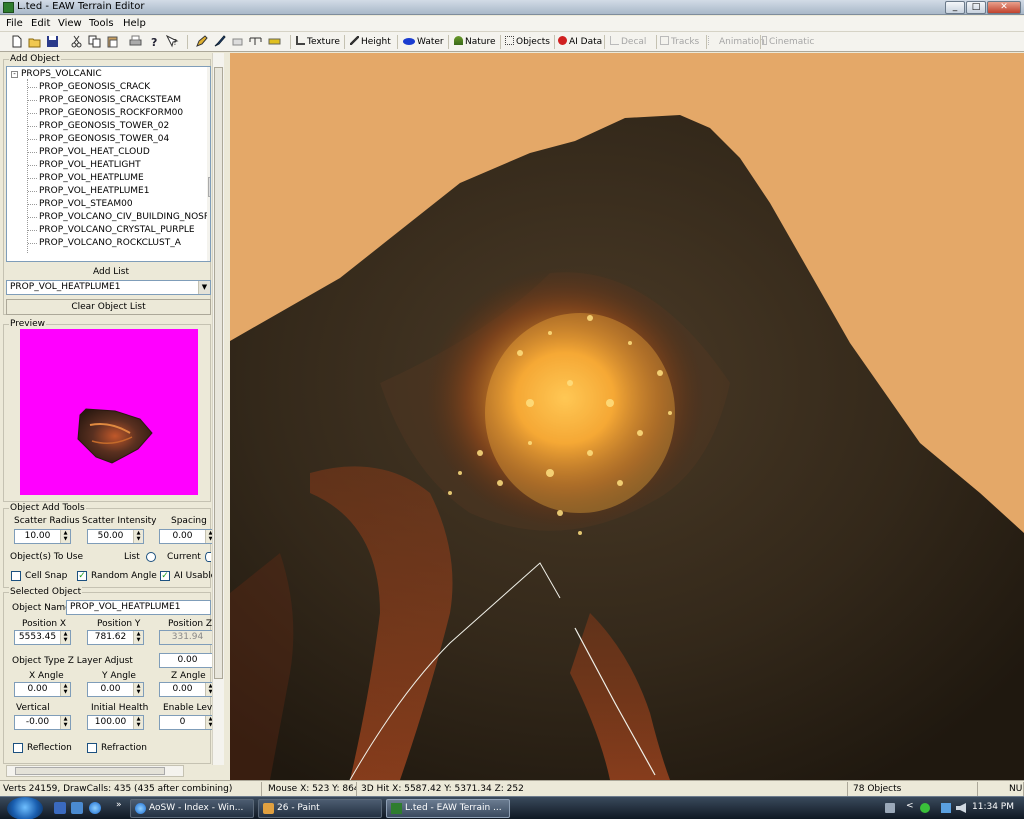 This screenshot has height=819, width=1024. What do you see at coordinates (187, 536) in the screenshot?
I see `spacing-spinner: 0.00 ▲ ▼` at bounding box center [187, 536].